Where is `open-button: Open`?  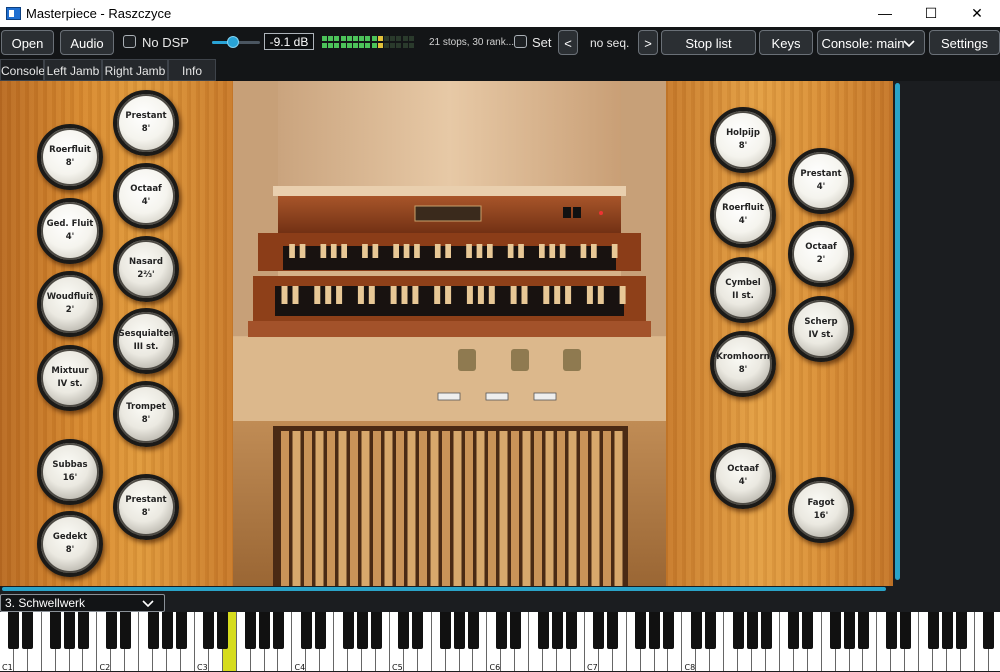 open-button: Open is located at coordinates (27, 42).